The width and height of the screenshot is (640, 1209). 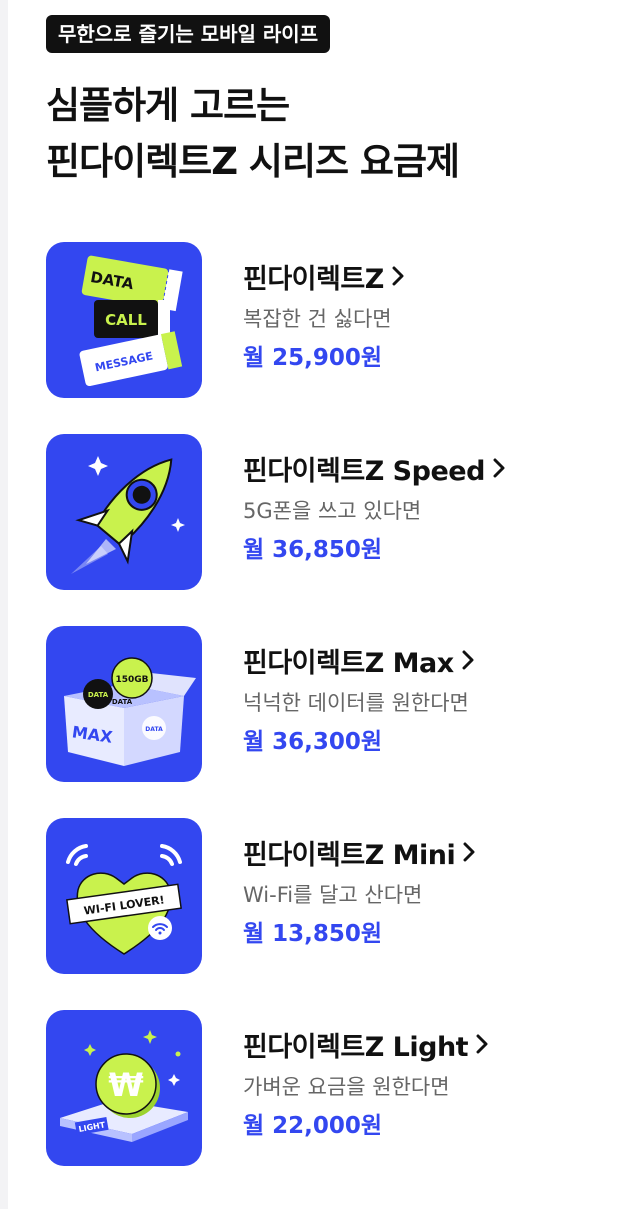 I want to click on data-box-icon: 150GB DATA DATA DATA MAX, so click(x=124, y=704).